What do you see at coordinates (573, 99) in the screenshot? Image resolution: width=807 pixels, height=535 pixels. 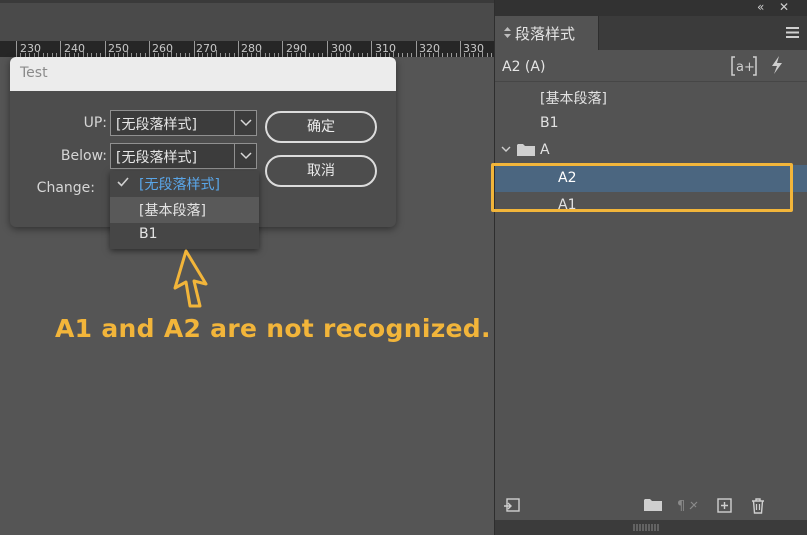 I see `list-item-label: [基本段落]` at bounding box center [573, 99].